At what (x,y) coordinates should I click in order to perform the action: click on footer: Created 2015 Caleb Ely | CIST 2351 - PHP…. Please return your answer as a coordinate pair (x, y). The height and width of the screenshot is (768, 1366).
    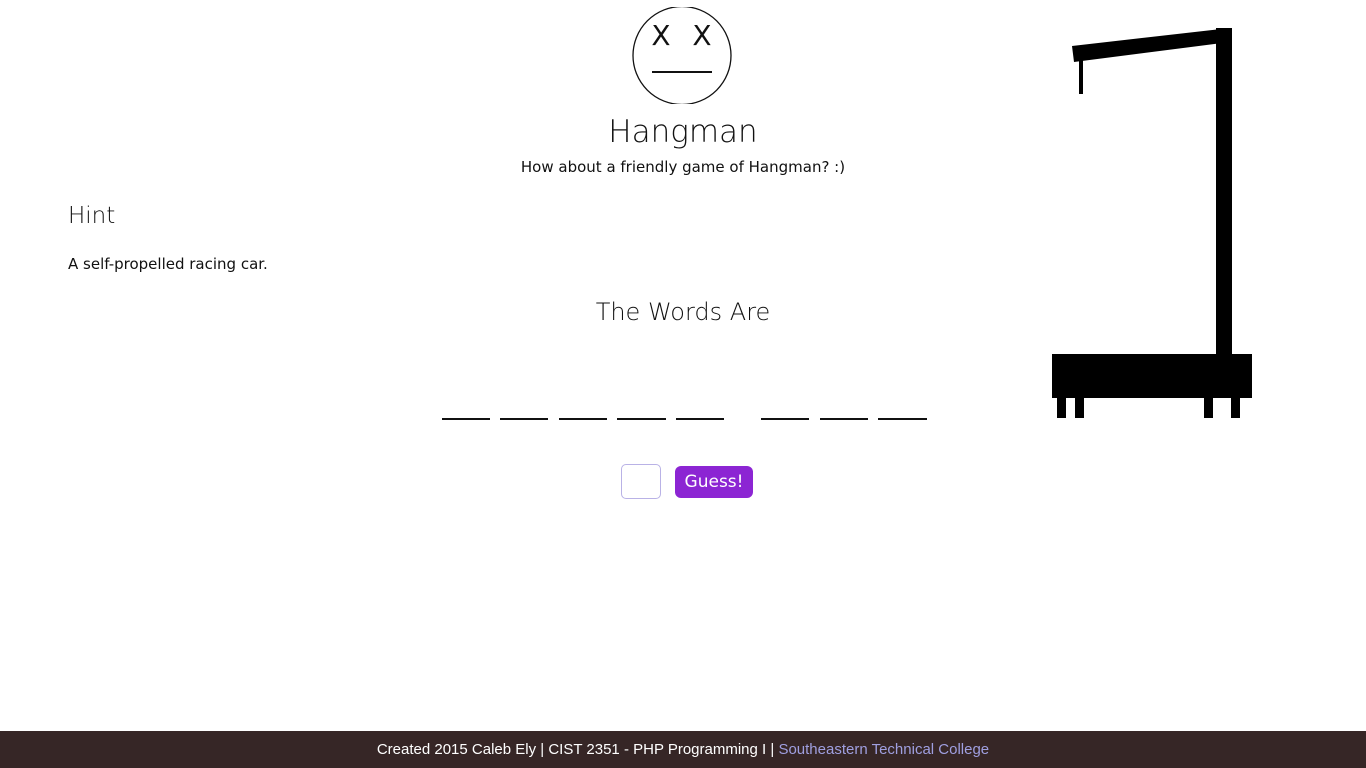
    Looking at the image, I should click on (683, 749).